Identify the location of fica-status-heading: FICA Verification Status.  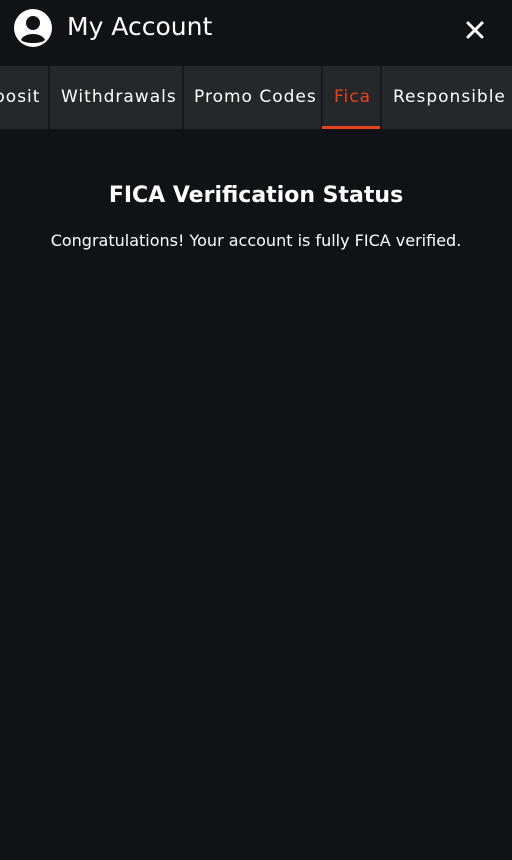
(256, 195).